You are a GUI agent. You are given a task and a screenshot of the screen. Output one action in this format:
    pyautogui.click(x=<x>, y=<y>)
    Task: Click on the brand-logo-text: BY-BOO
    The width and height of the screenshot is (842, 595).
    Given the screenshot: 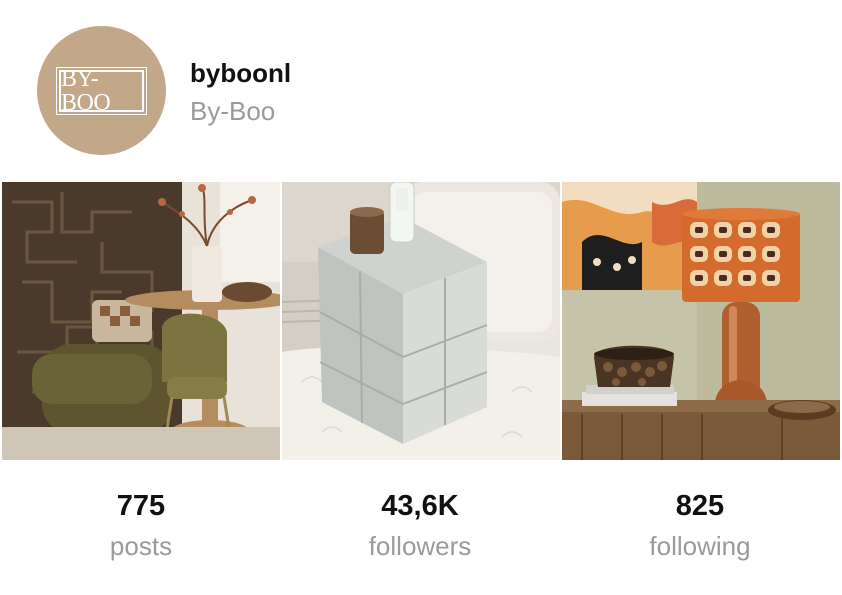 What is the action you would take?
    pyautogui.click(x=86, y=90)
    